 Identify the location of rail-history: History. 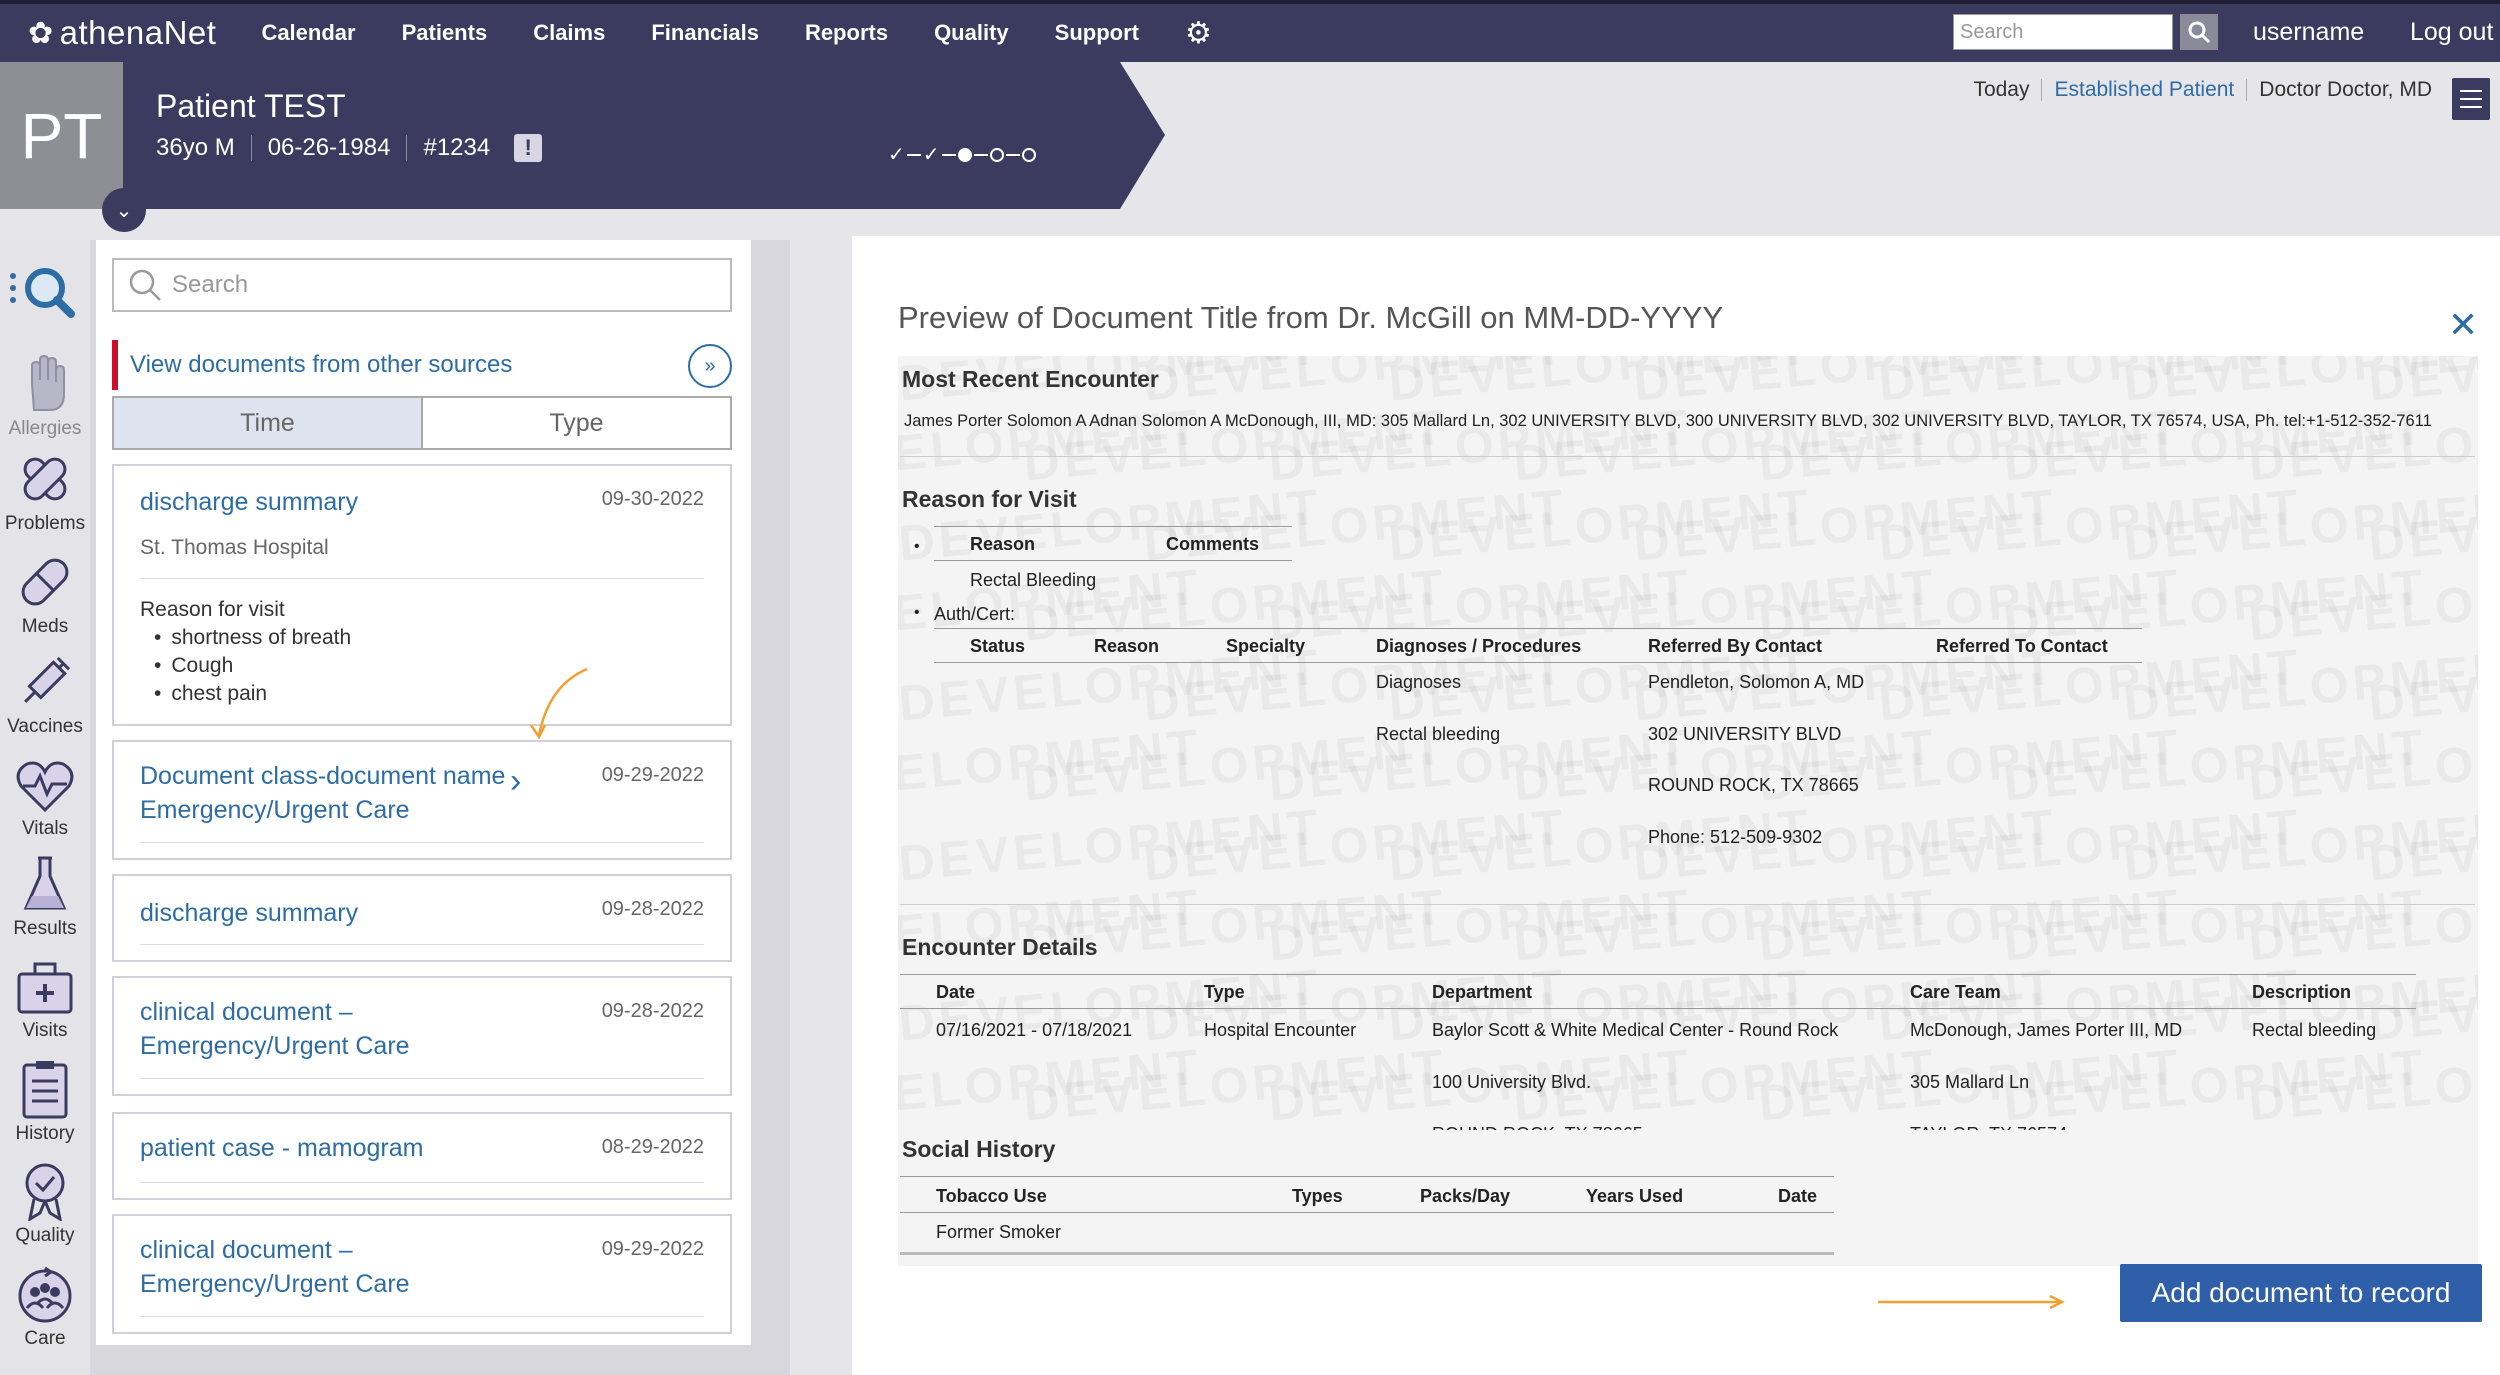
(45, 1095).